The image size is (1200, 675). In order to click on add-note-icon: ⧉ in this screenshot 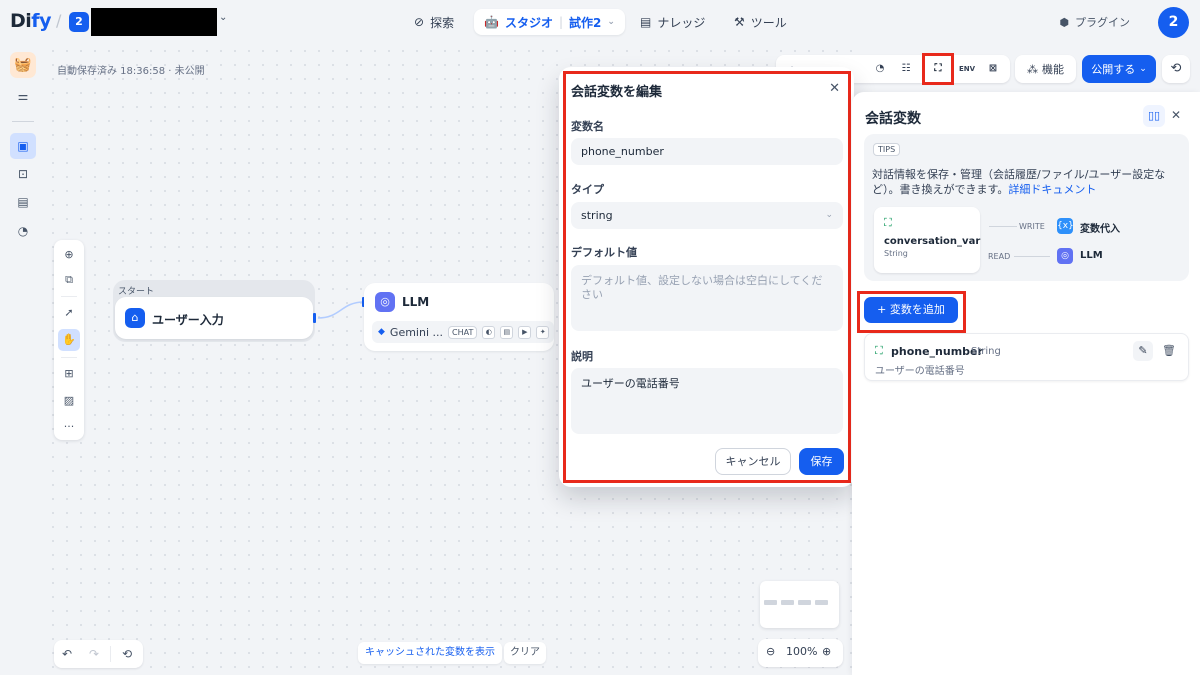, I will do `click(69, 280)`.